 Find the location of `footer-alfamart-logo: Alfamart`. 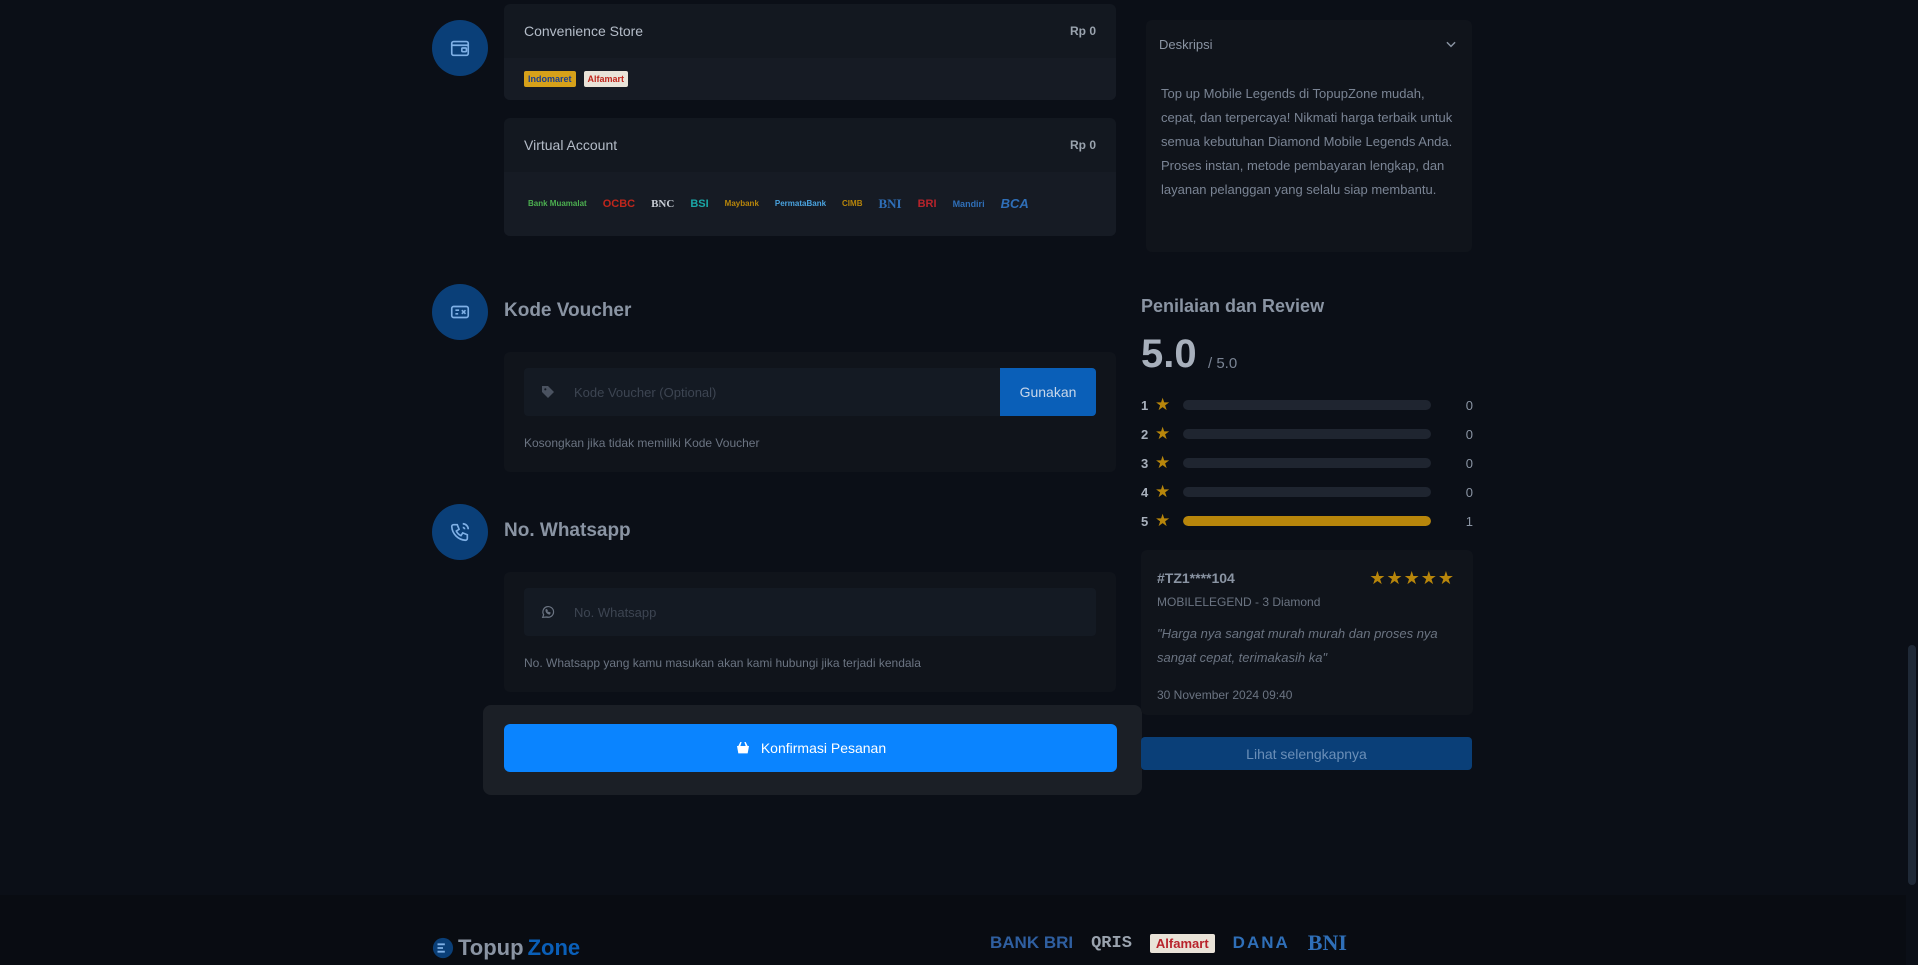

footer-alfamart-logo: Alfamart is located at coordinates (1182, 943).